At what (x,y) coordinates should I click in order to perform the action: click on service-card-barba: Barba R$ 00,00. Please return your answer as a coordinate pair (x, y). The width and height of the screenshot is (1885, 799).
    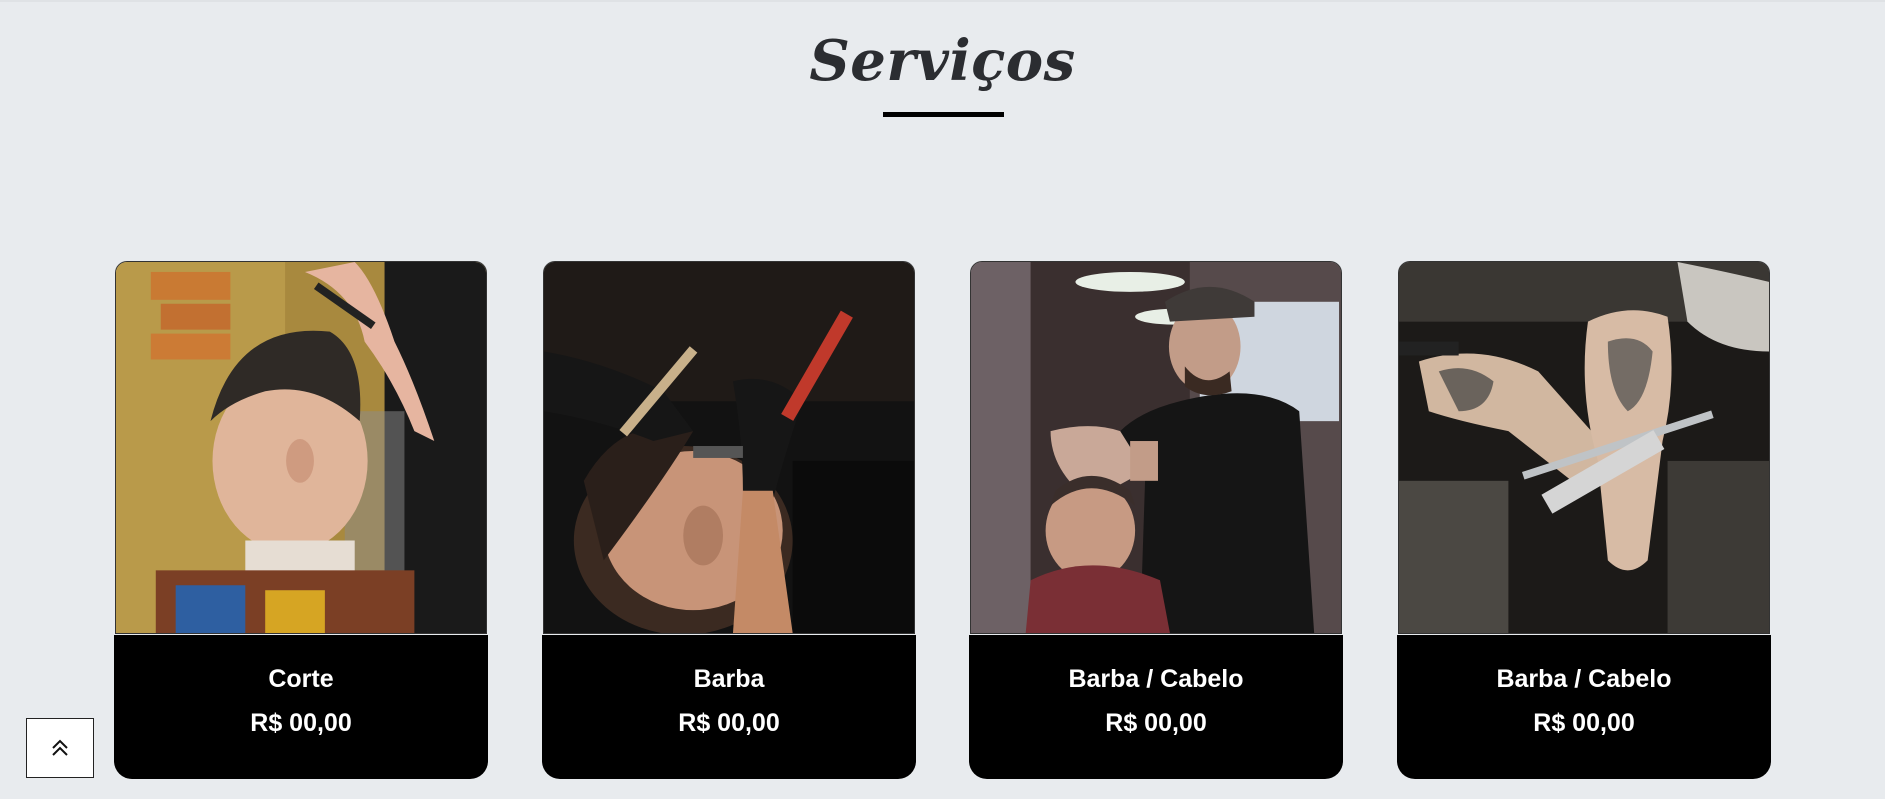
    Looking at the image, I should click on (729, 520).